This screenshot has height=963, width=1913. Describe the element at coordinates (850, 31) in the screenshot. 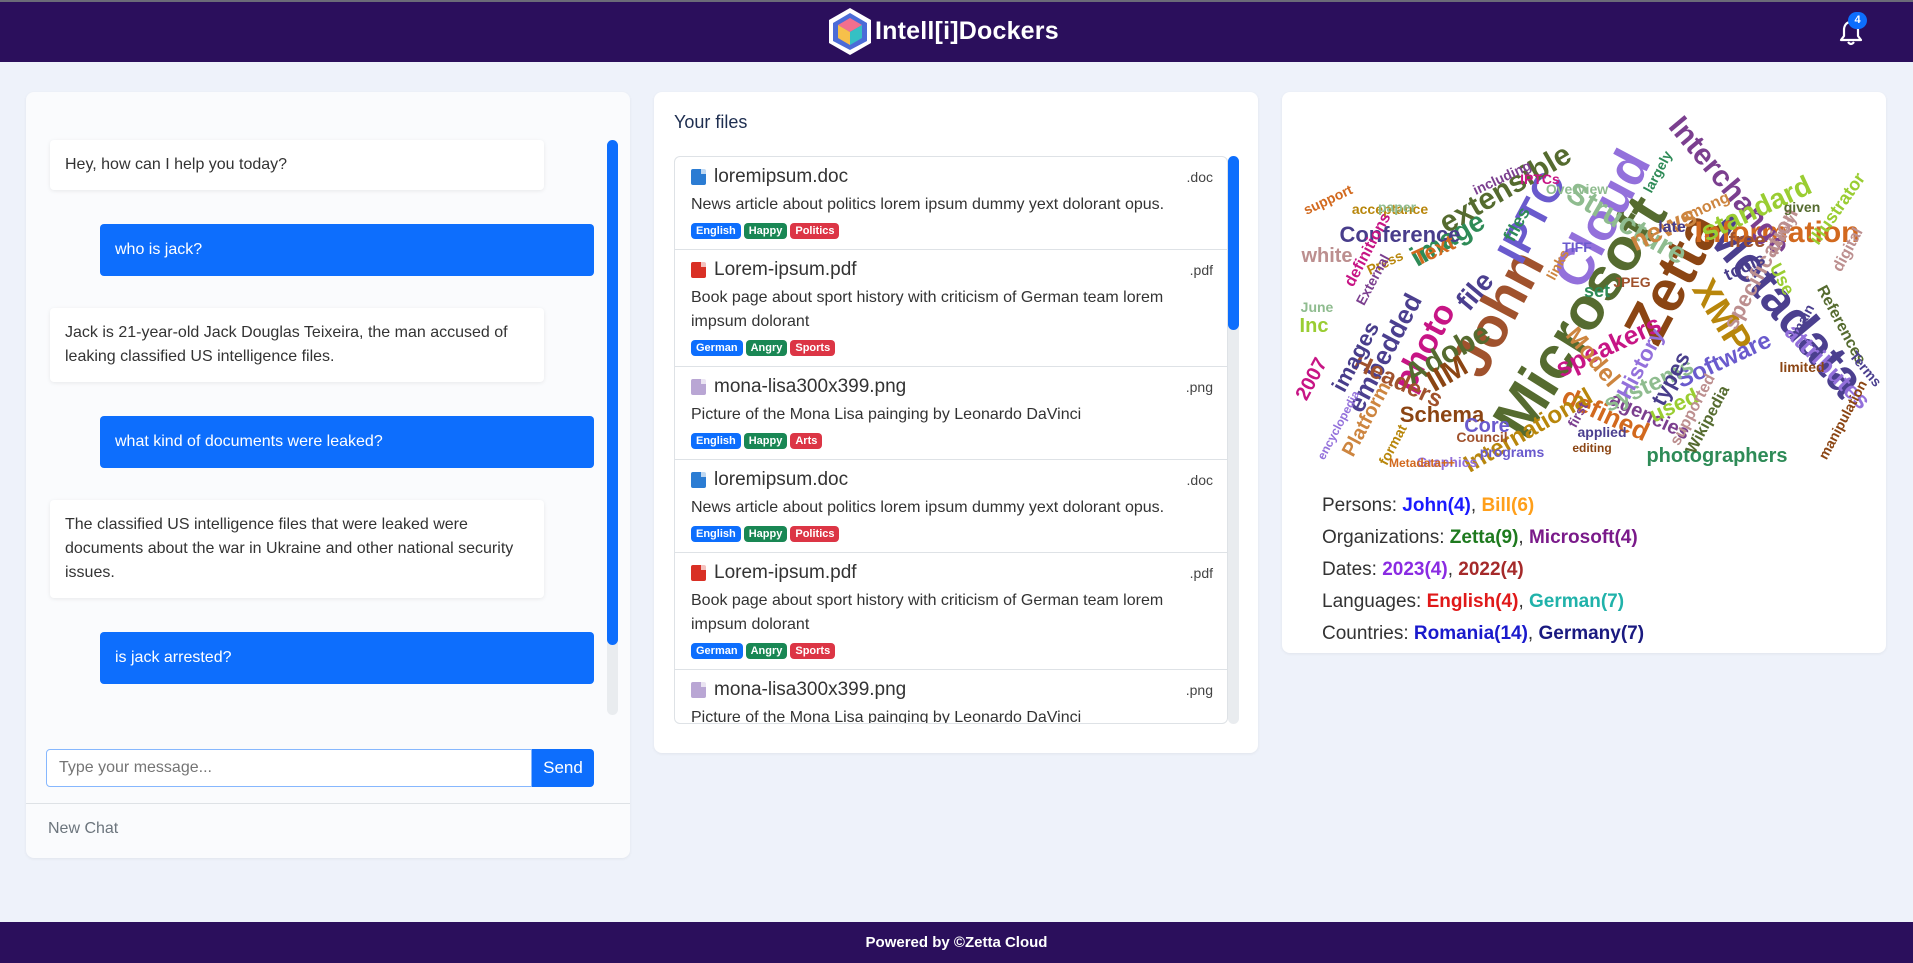

I see `brand-logo-icon` at that location.